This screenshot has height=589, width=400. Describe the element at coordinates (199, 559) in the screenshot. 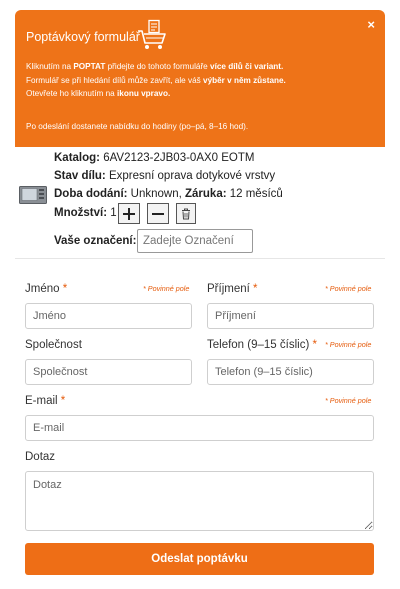

I see `submit-inquiry-button: Odeslat poptávku` at that location.